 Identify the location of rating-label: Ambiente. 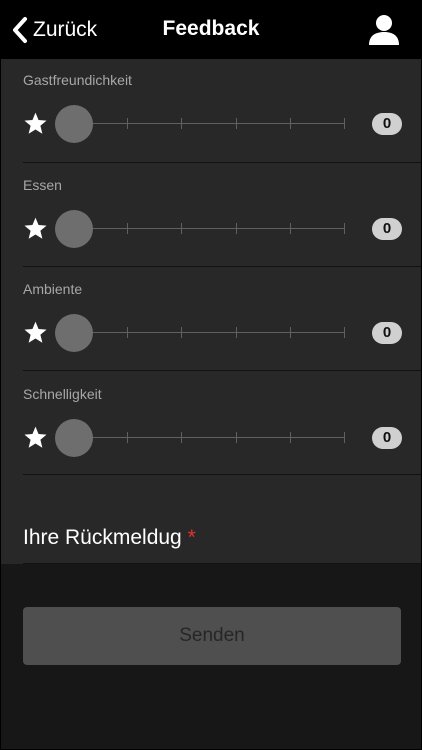
(53, 289).